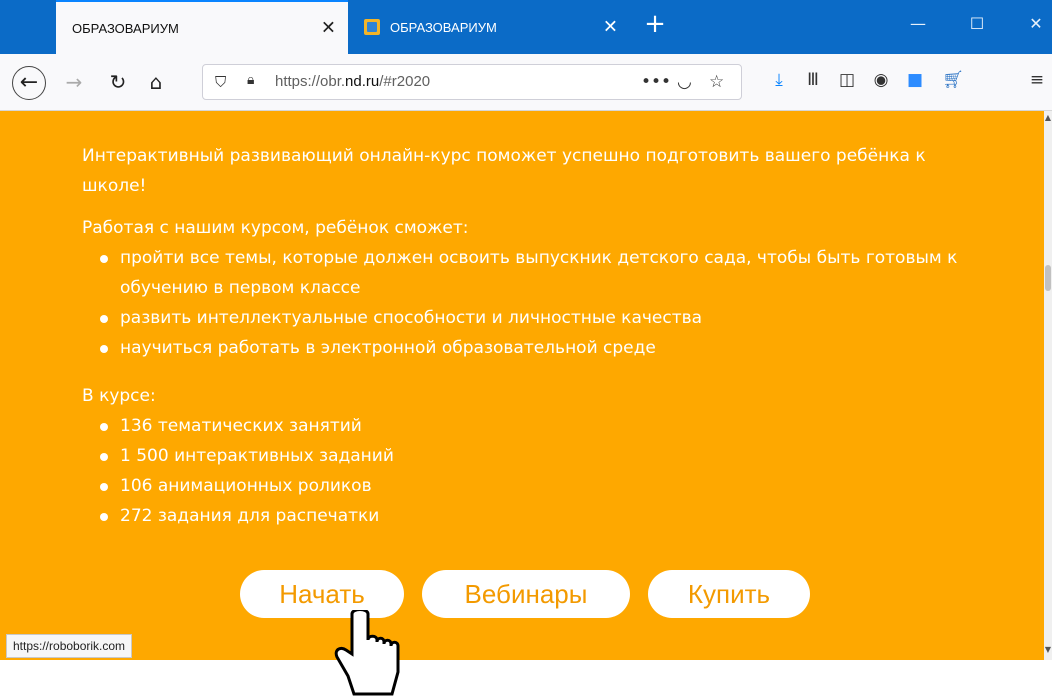 Image resolution: width=1052 pixels, height=700 pixels. What do you see at coordinates (1048, 649) in the screenshot?
I see `scroll-down-icon: ▼` at bounding box center [1048, 649].